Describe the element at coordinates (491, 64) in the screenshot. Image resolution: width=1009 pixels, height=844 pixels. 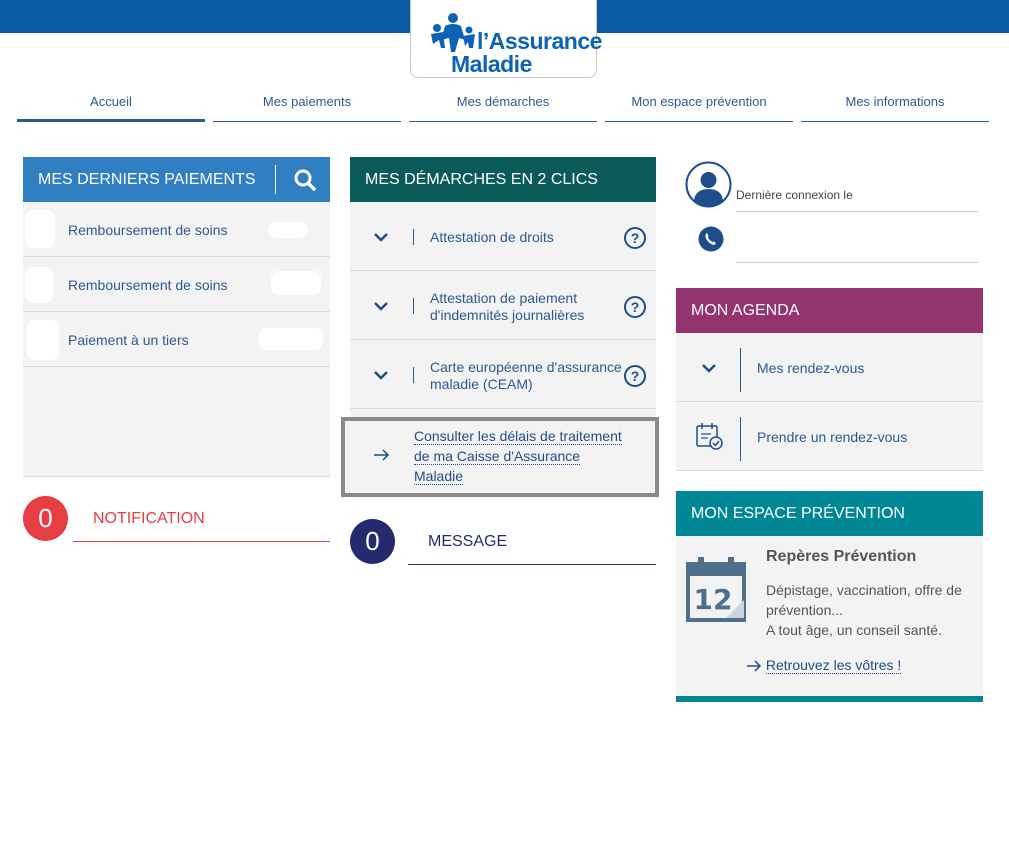
I see `brand-name-line2: Maladie` at that location.